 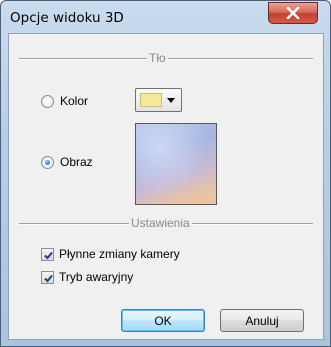 What do you see at coordinates (67, 18) in the screenshot?
I see `window-title: Opcje widoku 3D` at bounding box center [67, 18].